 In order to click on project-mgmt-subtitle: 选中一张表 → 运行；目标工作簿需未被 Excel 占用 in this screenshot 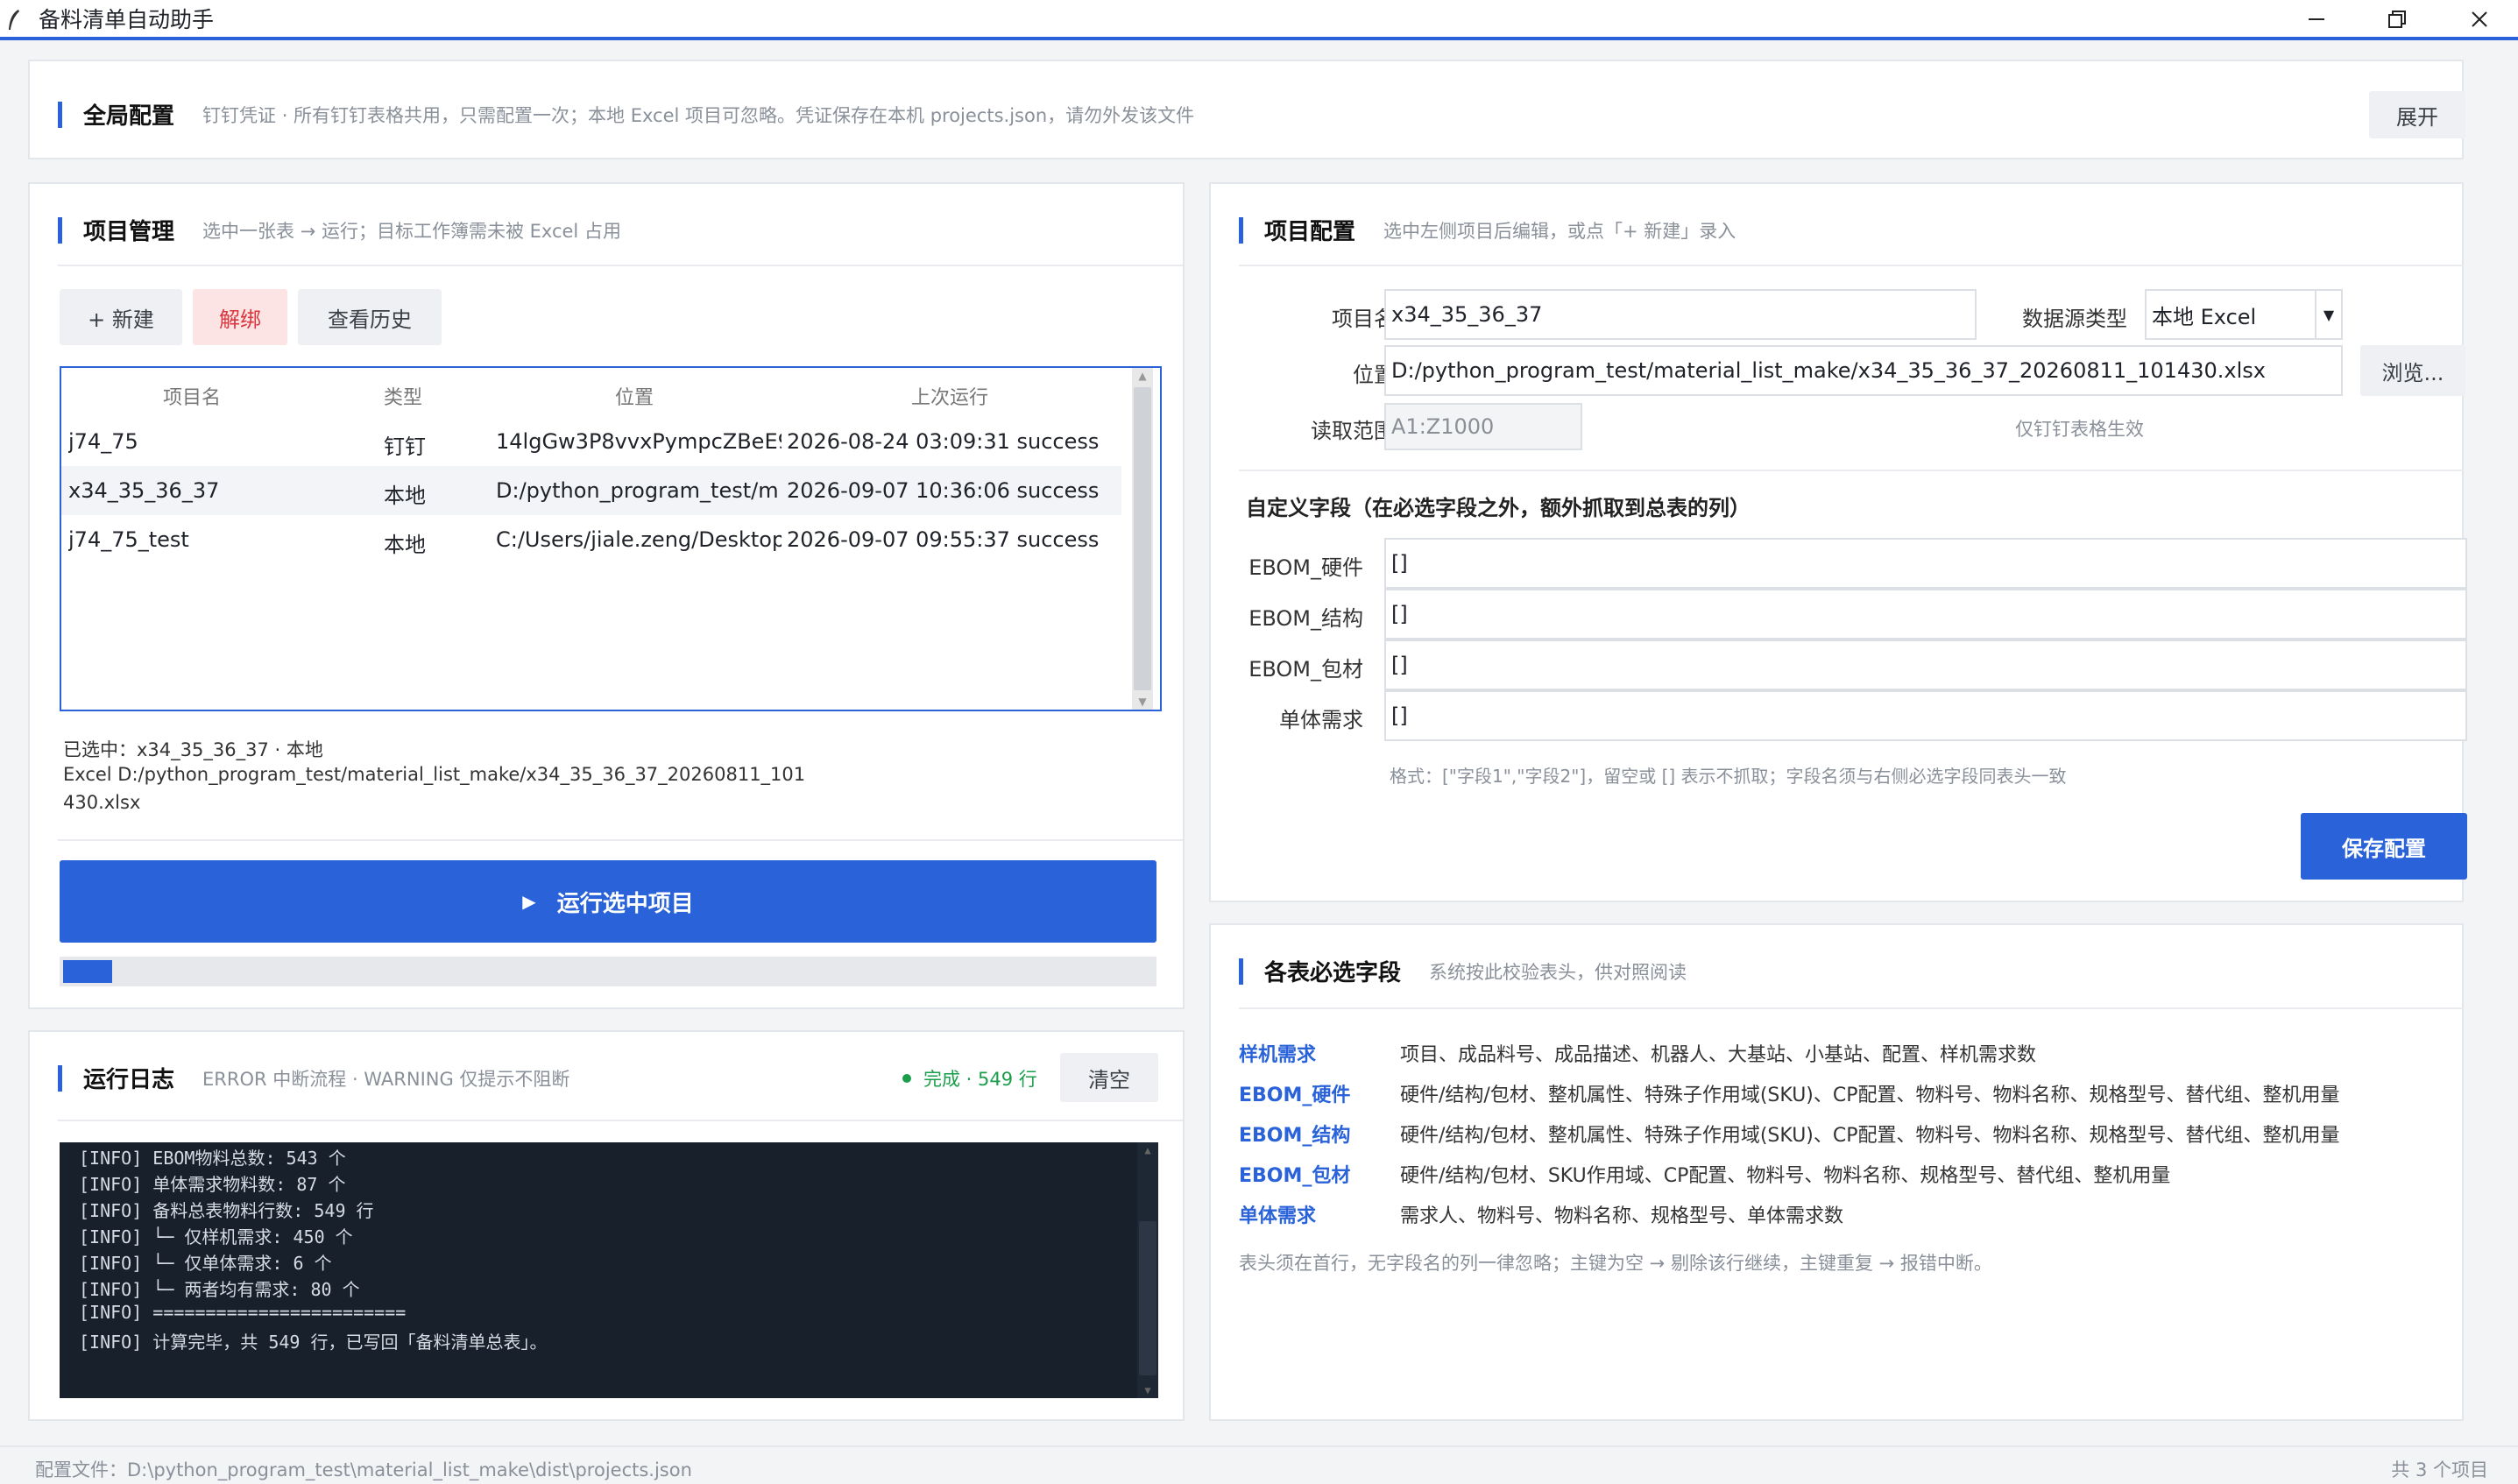, I will do `click(412, 231)`.